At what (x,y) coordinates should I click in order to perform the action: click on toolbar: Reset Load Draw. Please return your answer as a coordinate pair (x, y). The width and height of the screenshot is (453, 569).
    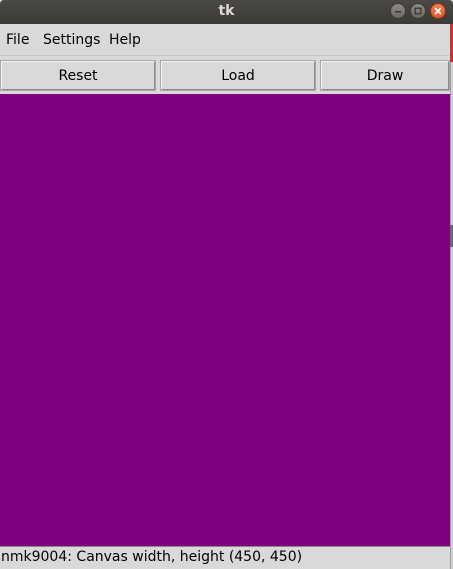
    Looking at the image, I should click on (225, 75).